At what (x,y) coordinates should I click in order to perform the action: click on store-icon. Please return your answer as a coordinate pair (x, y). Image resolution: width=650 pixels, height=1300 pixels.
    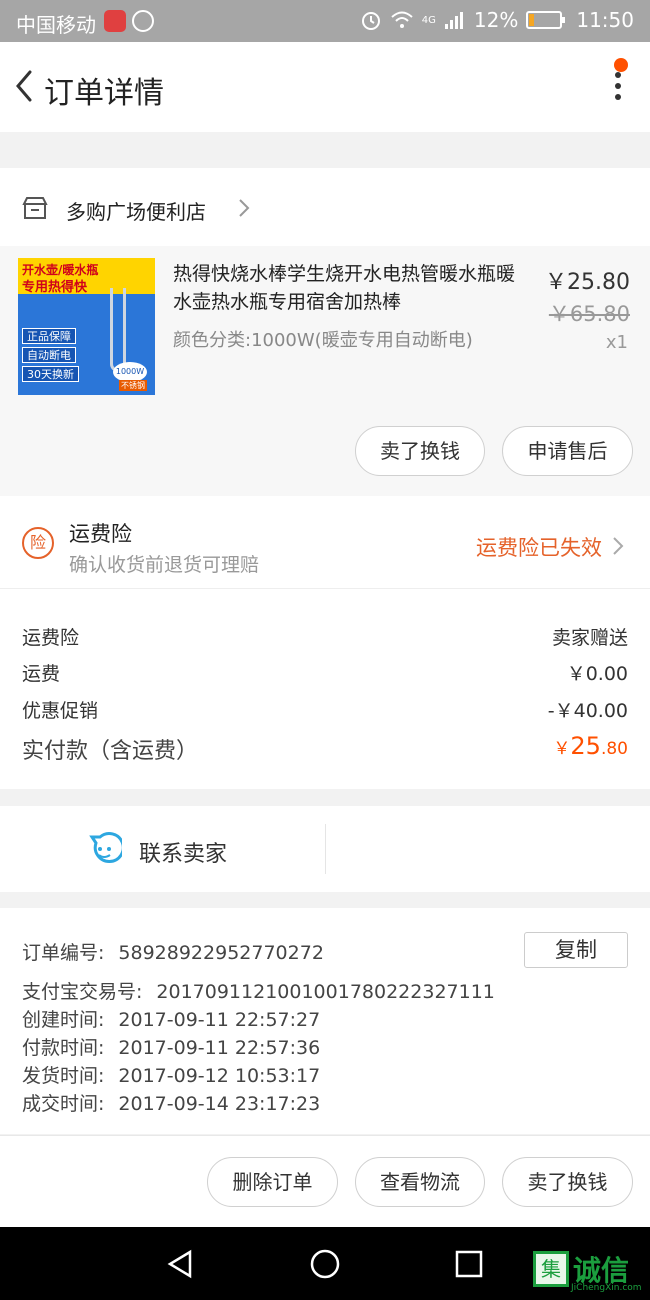
    Looking at the image, I should click on (35, 208).